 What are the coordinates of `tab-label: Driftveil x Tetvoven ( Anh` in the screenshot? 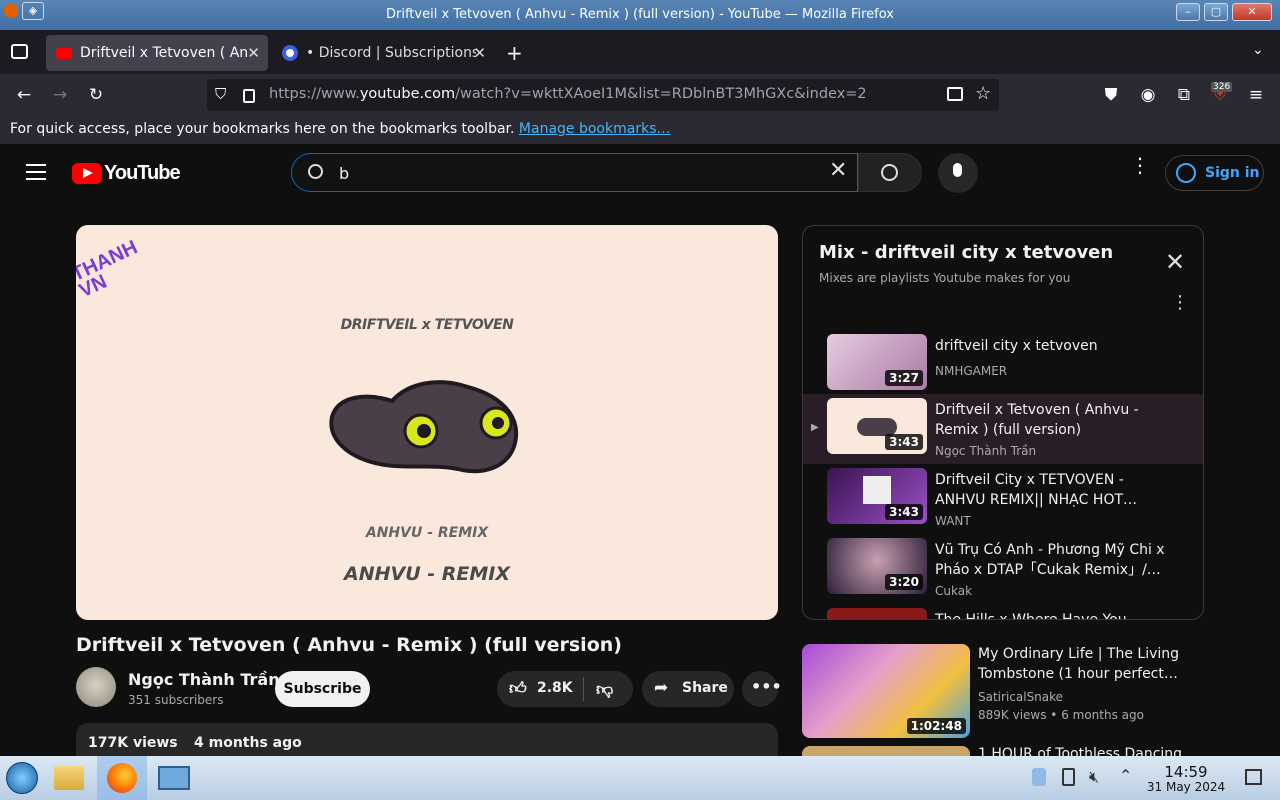 It's located at (164, 53).